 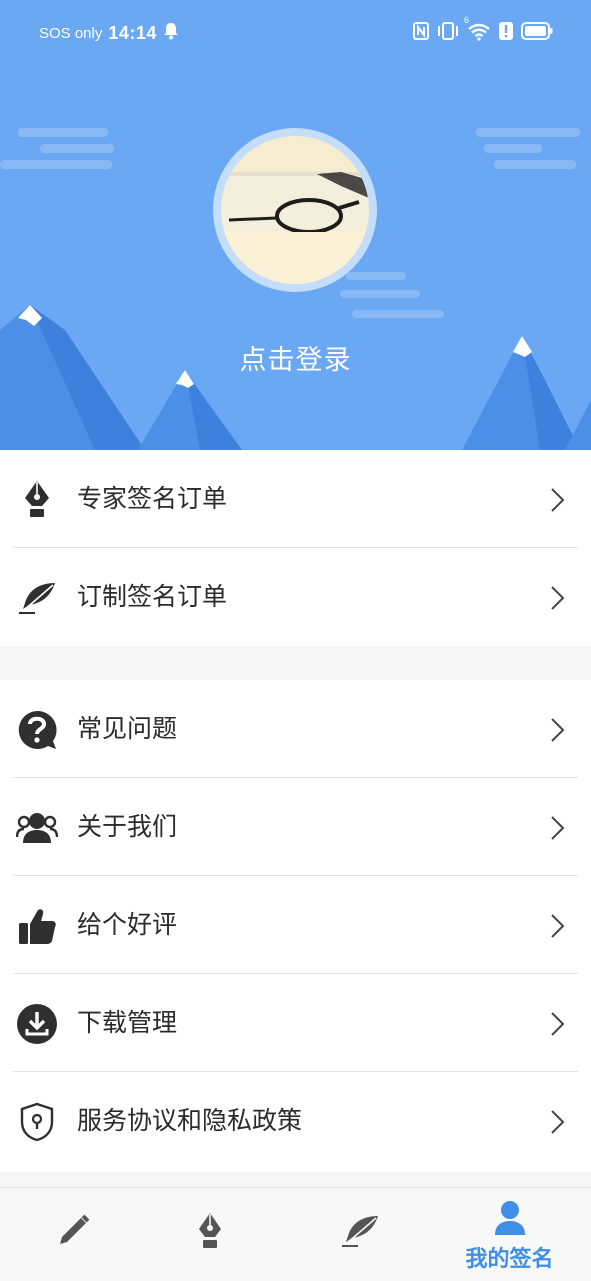 What do you see at coordinates (152, 498) in the screenshot?
I see `menu-item-label: 专家签名订单` at bounding box center [152, 498].